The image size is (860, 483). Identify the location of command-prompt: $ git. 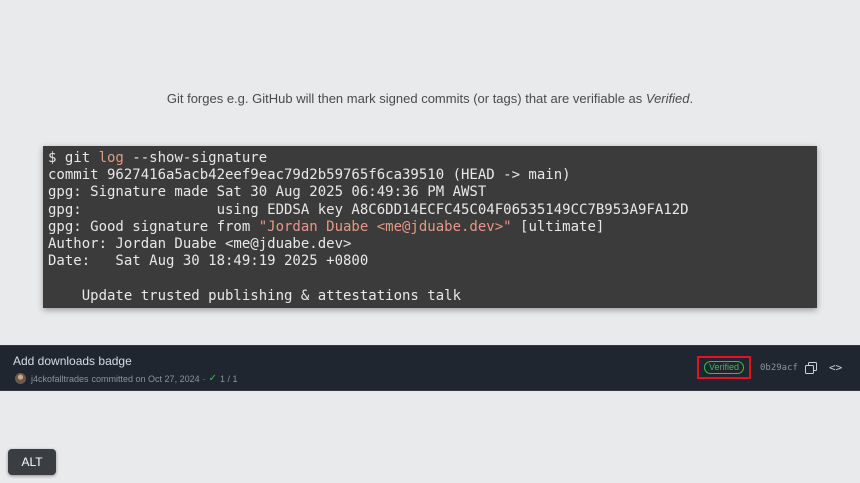
(73, 158).